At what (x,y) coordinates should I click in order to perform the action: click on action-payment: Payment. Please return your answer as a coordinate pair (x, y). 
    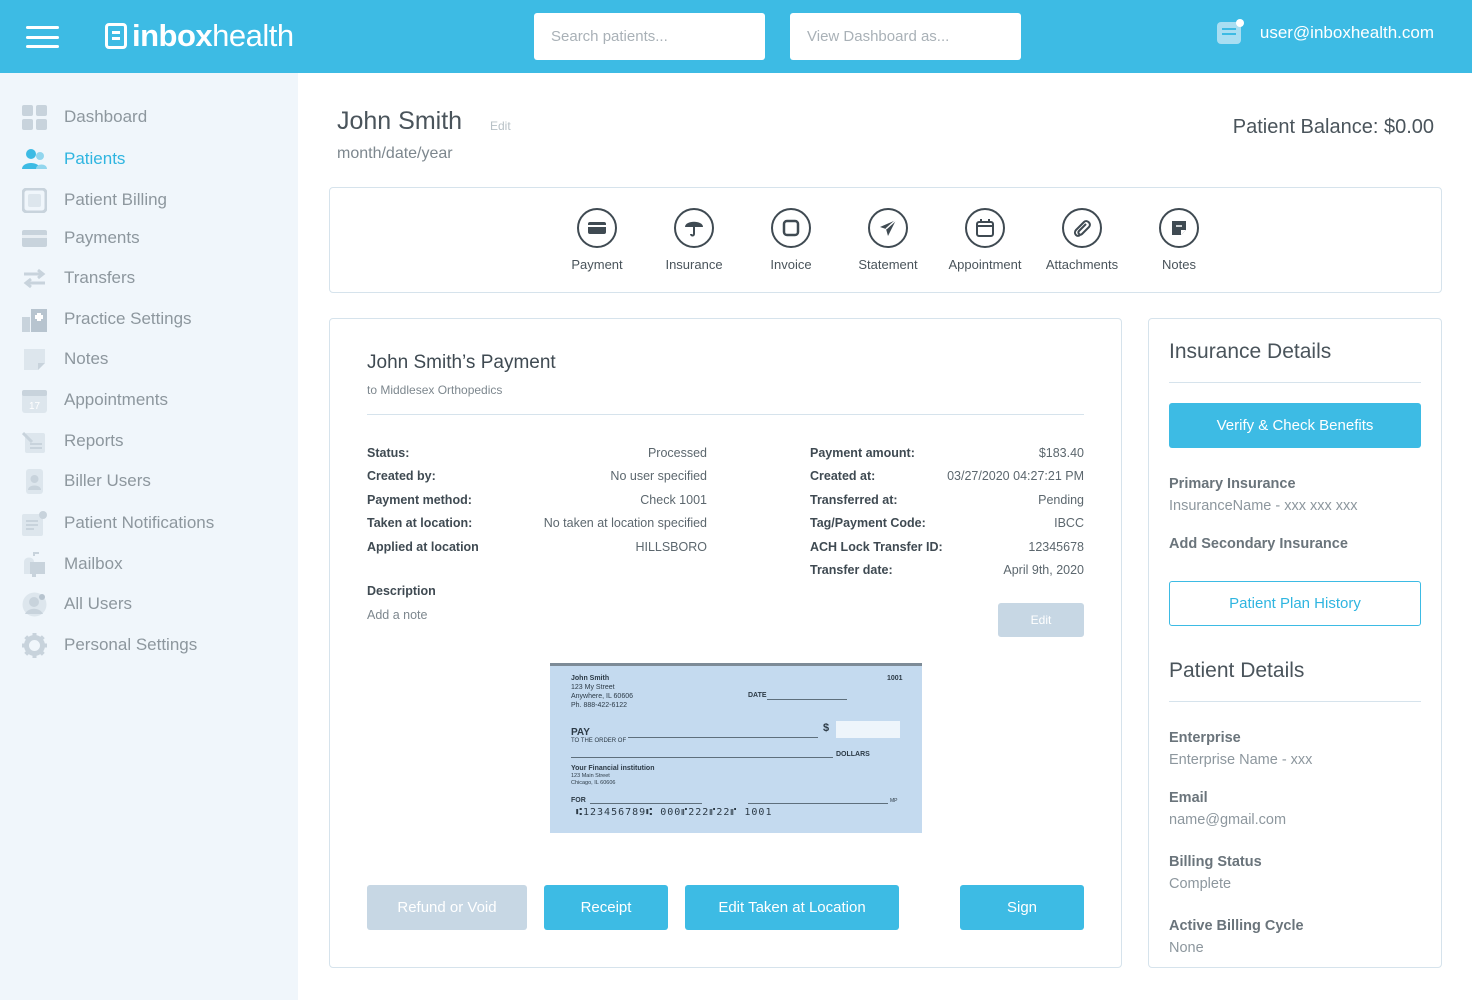
    Looking at the image, I should click on (597, 240).